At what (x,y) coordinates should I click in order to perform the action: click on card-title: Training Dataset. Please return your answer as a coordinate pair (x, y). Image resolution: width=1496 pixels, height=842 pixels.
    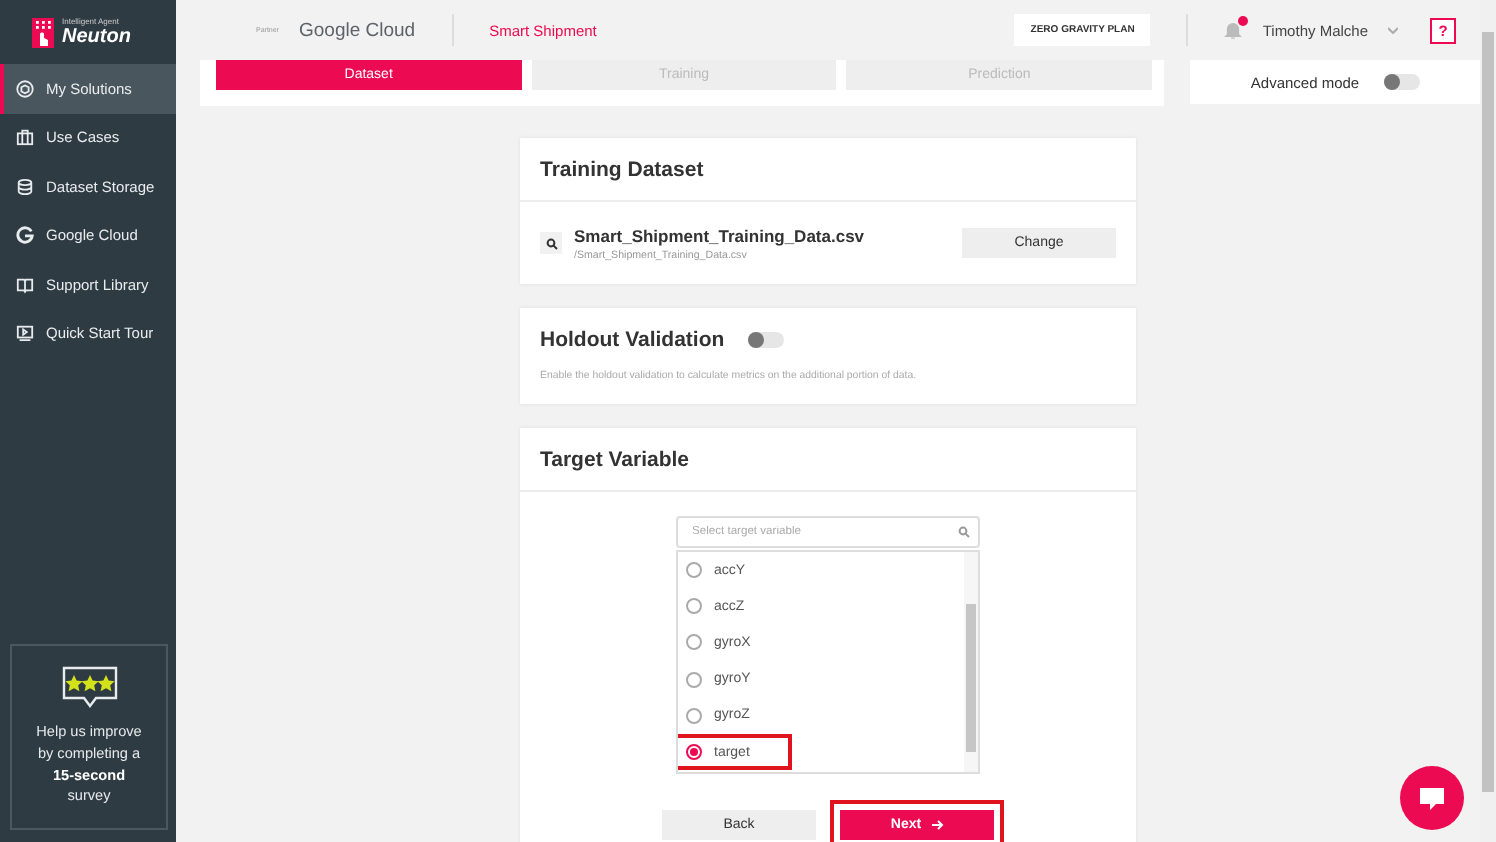
    Looking at the image, I should click on (622, 169).